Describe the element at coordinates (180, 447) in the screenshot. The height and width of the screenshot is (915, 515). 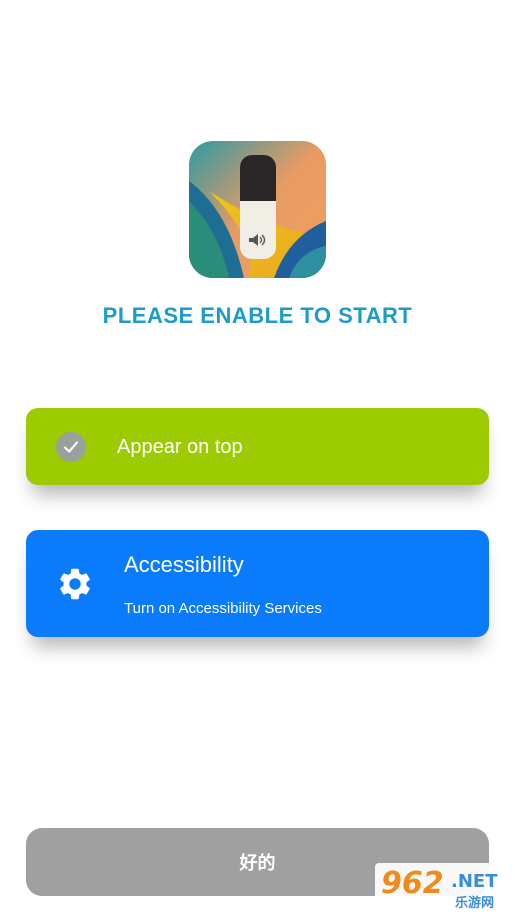
I see `appear-on-top-label: Appear on top` at that location.